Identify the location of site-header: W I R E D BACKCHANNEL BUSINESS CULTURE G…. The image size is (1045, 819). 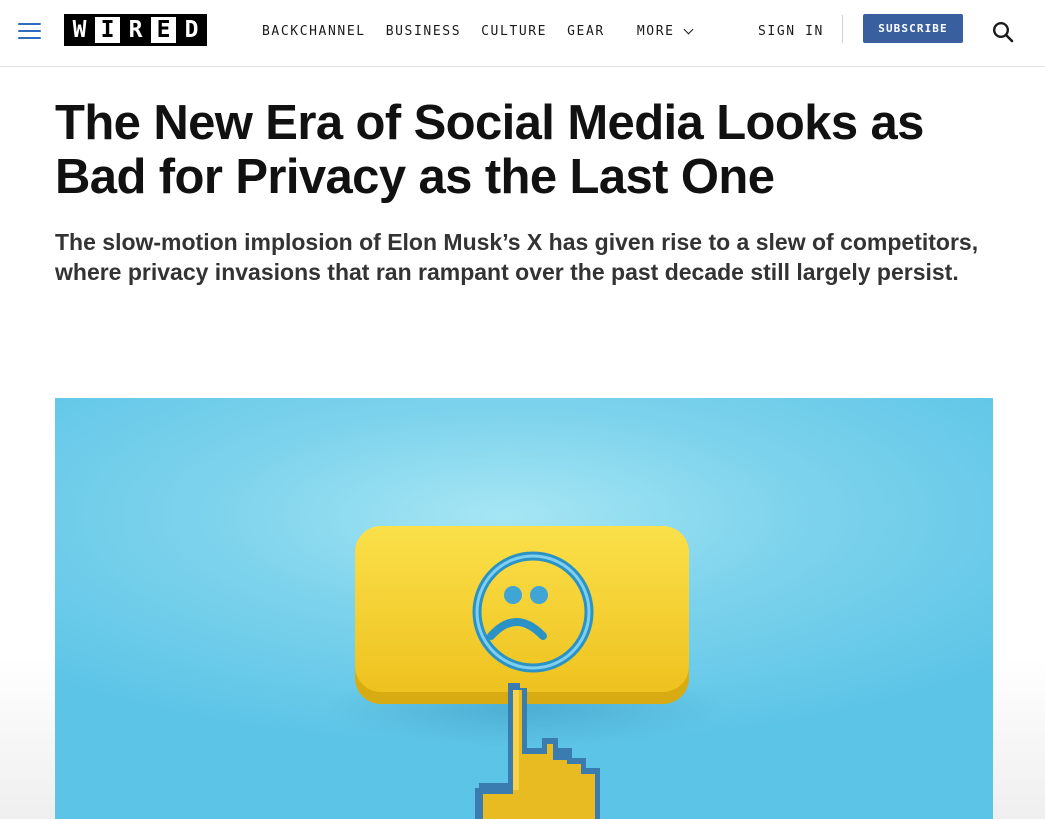
(522, 33).